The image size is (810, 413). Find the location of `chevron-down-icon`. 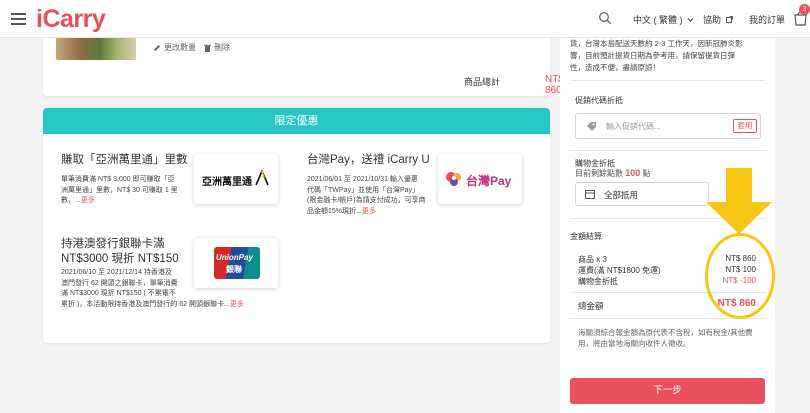

chevron-down-icon is located at coordinates (690, 20).